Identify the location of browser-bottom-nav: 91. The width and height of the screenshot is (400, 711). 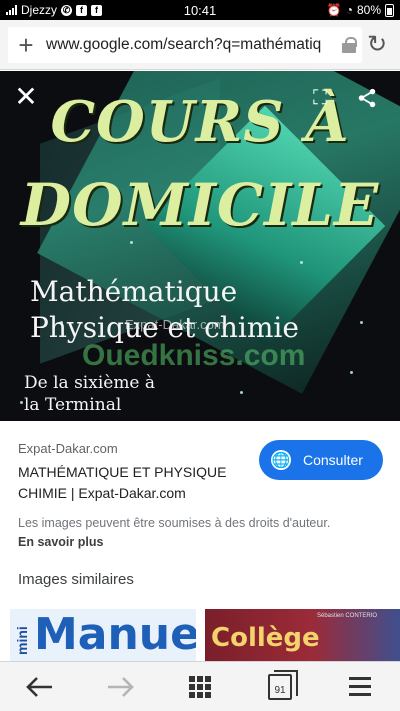
(200, 686).